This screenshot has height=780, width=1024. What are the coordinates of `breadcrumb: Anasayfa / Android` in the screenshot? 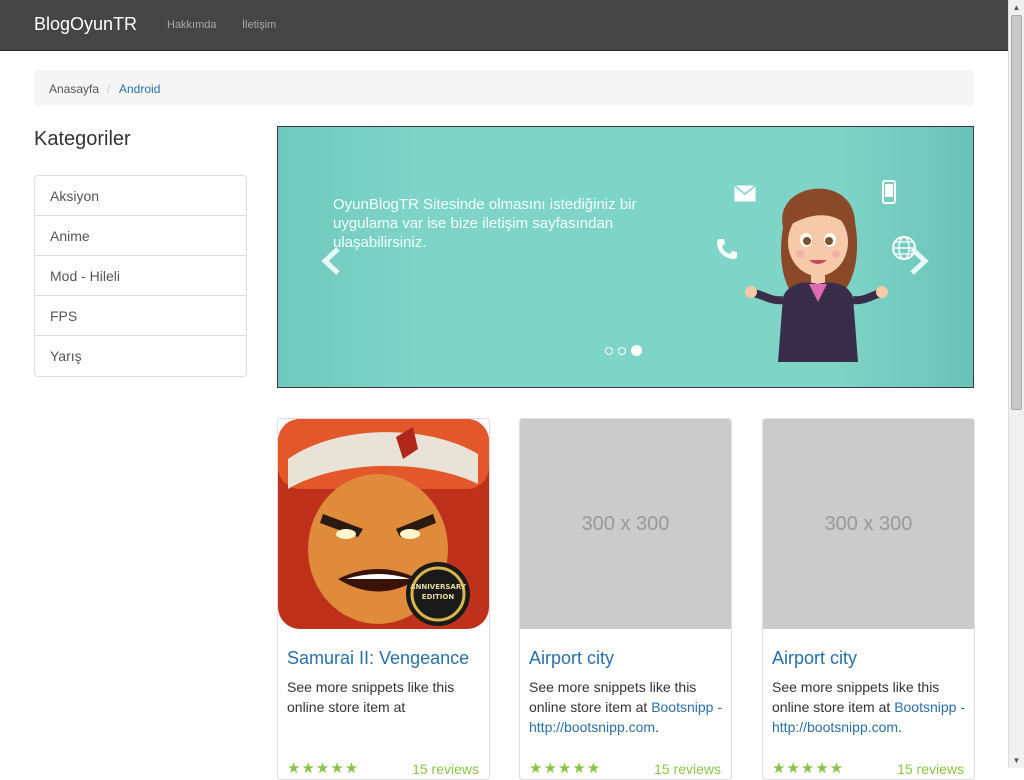 It's located at (504, 87).